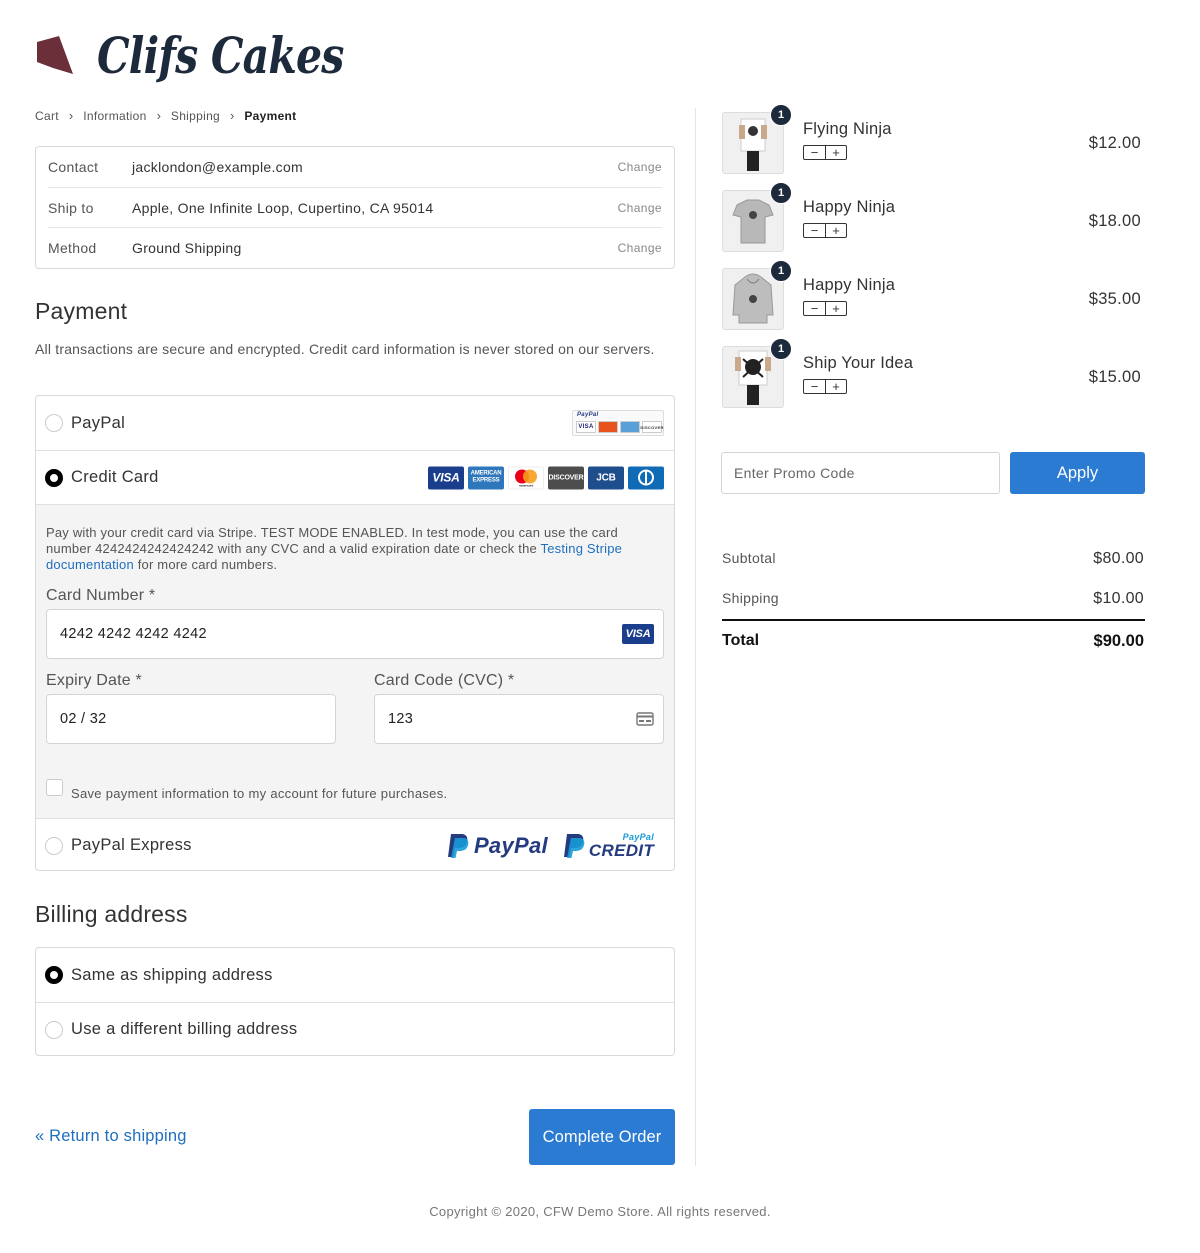 The image size is (1200, 1253). Describe the element at coordinates (101, 595) in the screenshot. I see `card-number-label: Card Number *` at that location.